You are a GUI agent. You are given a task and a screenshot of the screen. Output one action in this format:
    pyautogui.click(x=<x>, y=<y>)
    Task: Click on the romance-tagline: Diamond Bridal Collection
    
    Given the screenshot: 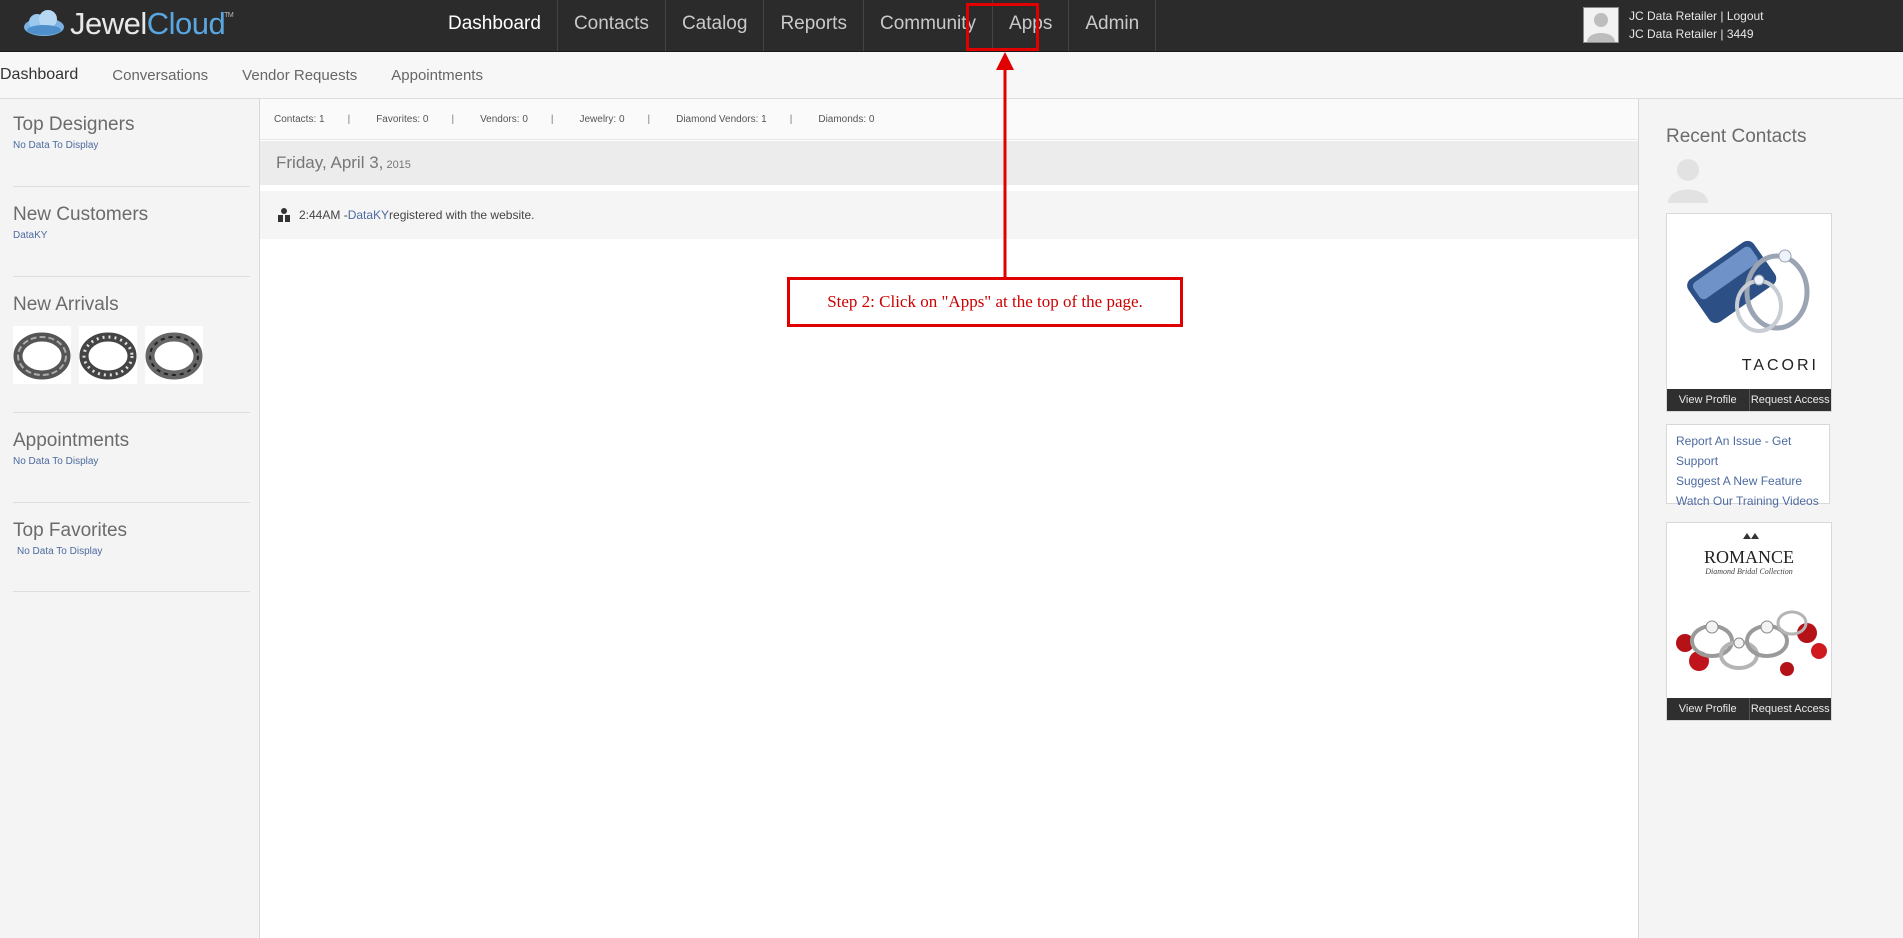 What is the action you would take?
    pyautogui.click(x=1749, y=571)
    